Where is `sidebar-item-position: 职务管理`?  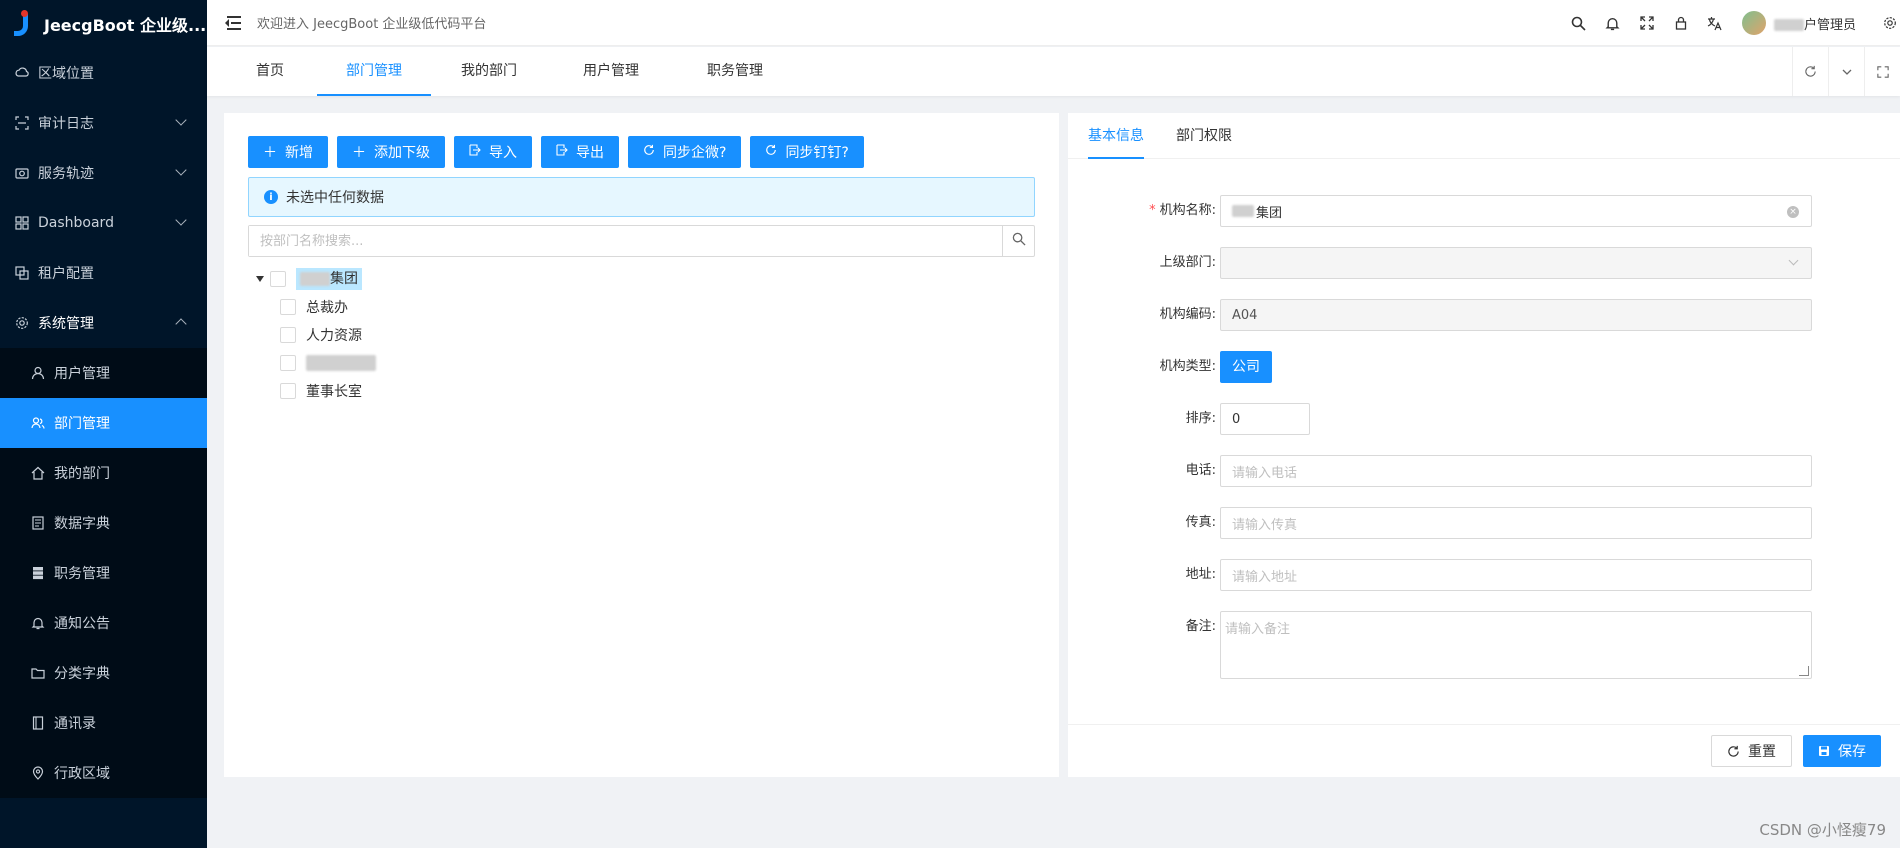
sidebar-item-position: 职务管理 is located at coordinates (103, 573).